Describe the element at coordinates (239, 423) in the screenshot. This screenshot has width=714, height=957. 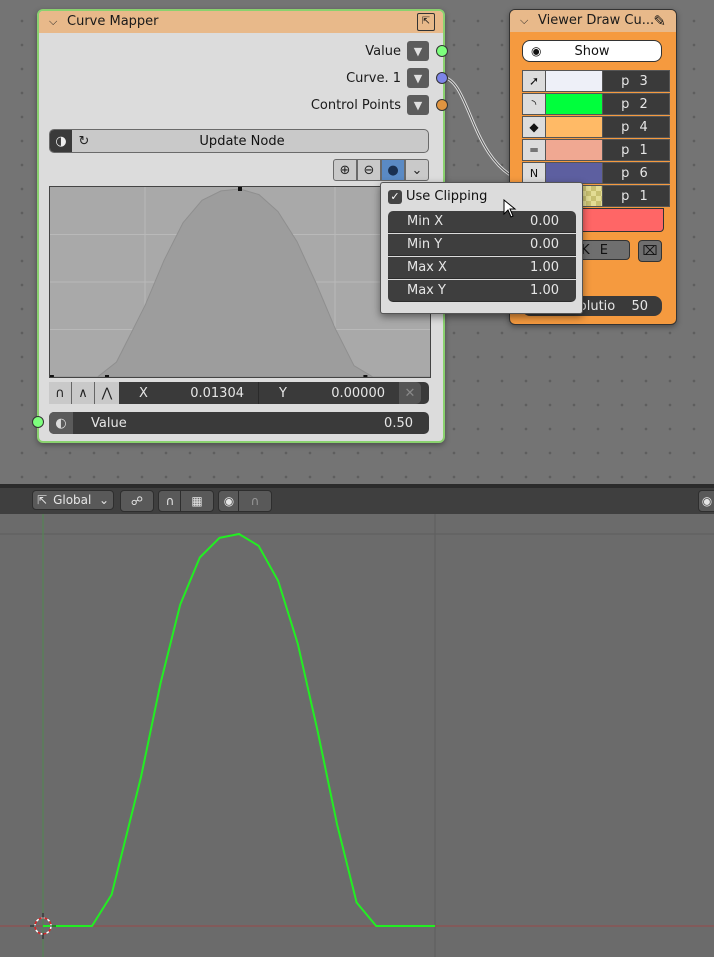
I see `value-input-field: ◐ Value 0.50` at that location.